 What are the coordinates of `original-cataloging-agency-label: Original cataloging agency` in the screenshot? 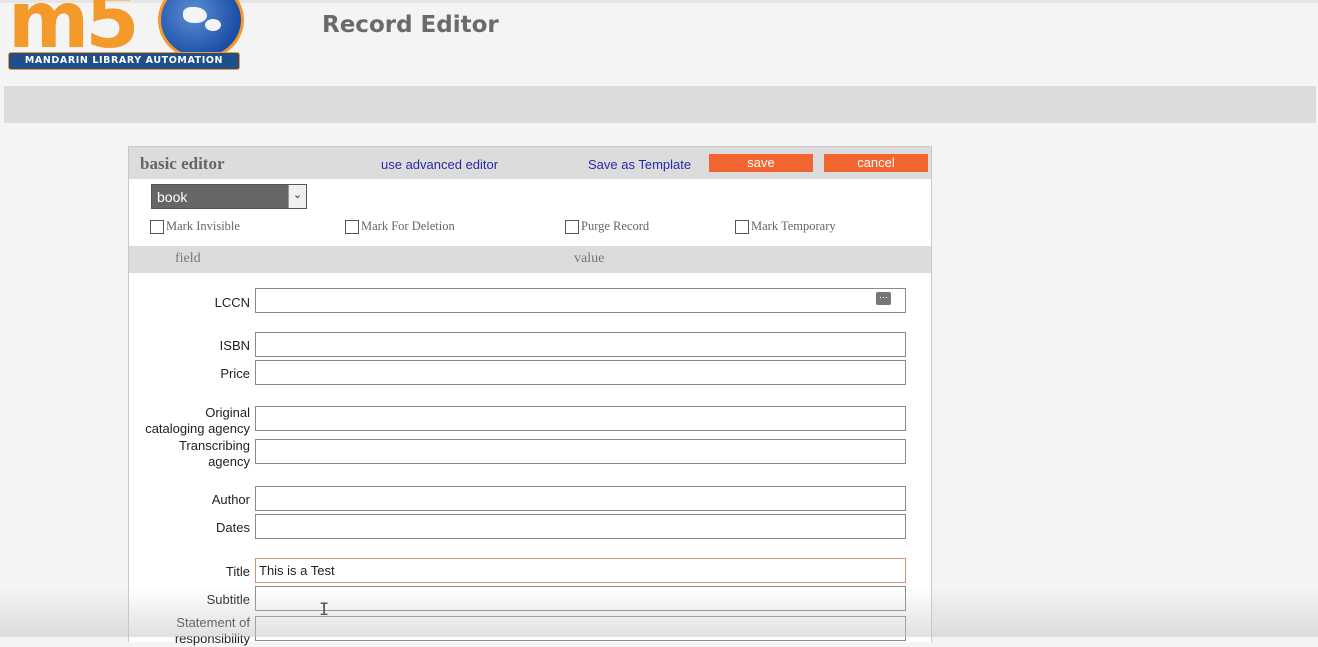 It's located at (197, 420).